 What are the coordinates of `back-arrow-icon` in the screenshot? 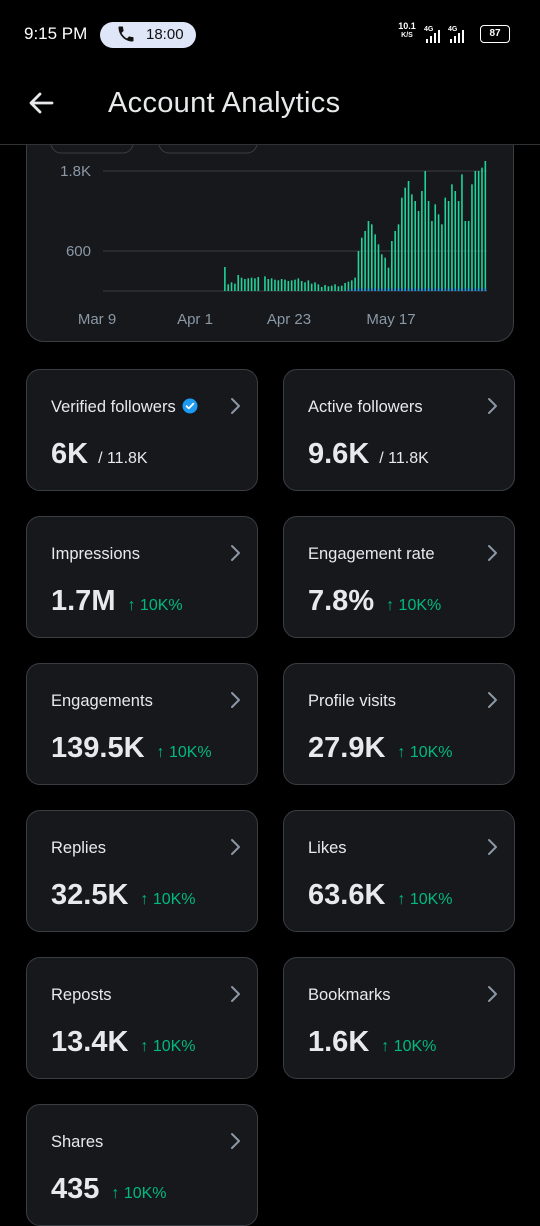 It's located at (41, 103).